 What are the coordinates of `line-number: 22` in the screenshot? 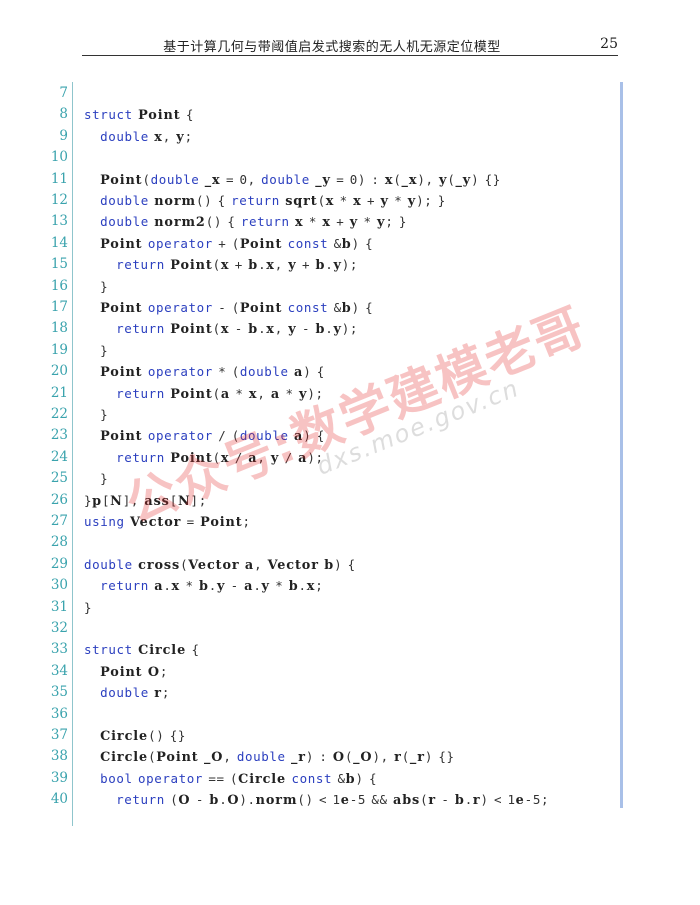 It's located at (59, 414).